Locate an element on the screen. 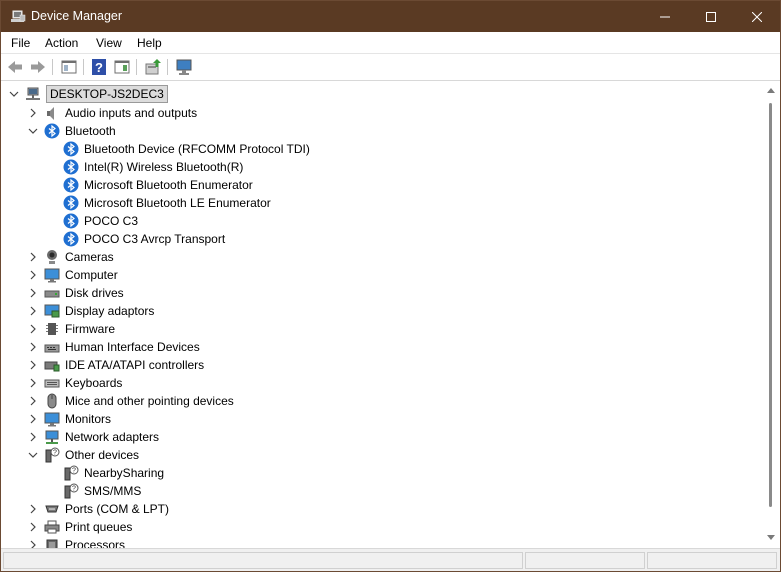 This screenshot has height=572, width=781. tree-category: Print queues is located at coordinates (88, 527).